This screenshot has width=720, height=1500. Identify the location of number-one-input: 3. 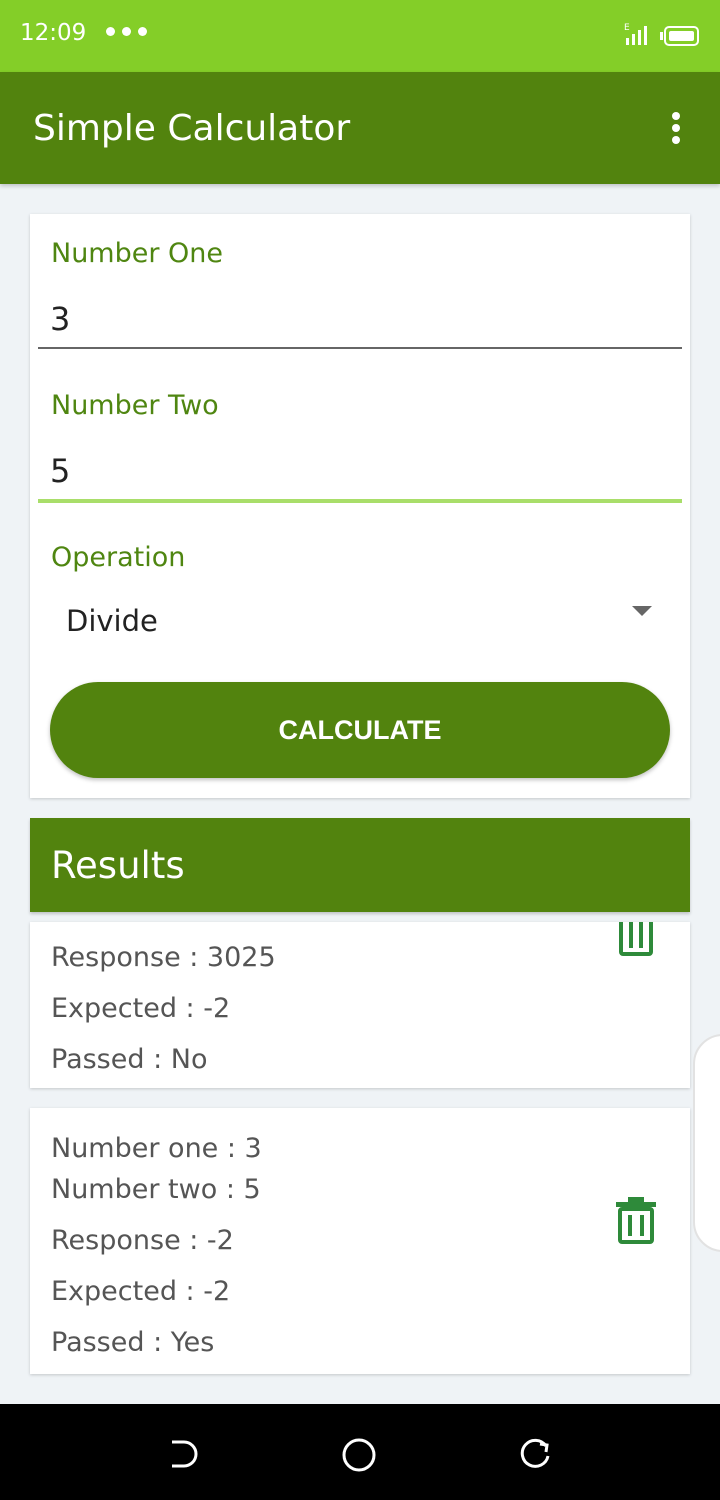
(60, 319).